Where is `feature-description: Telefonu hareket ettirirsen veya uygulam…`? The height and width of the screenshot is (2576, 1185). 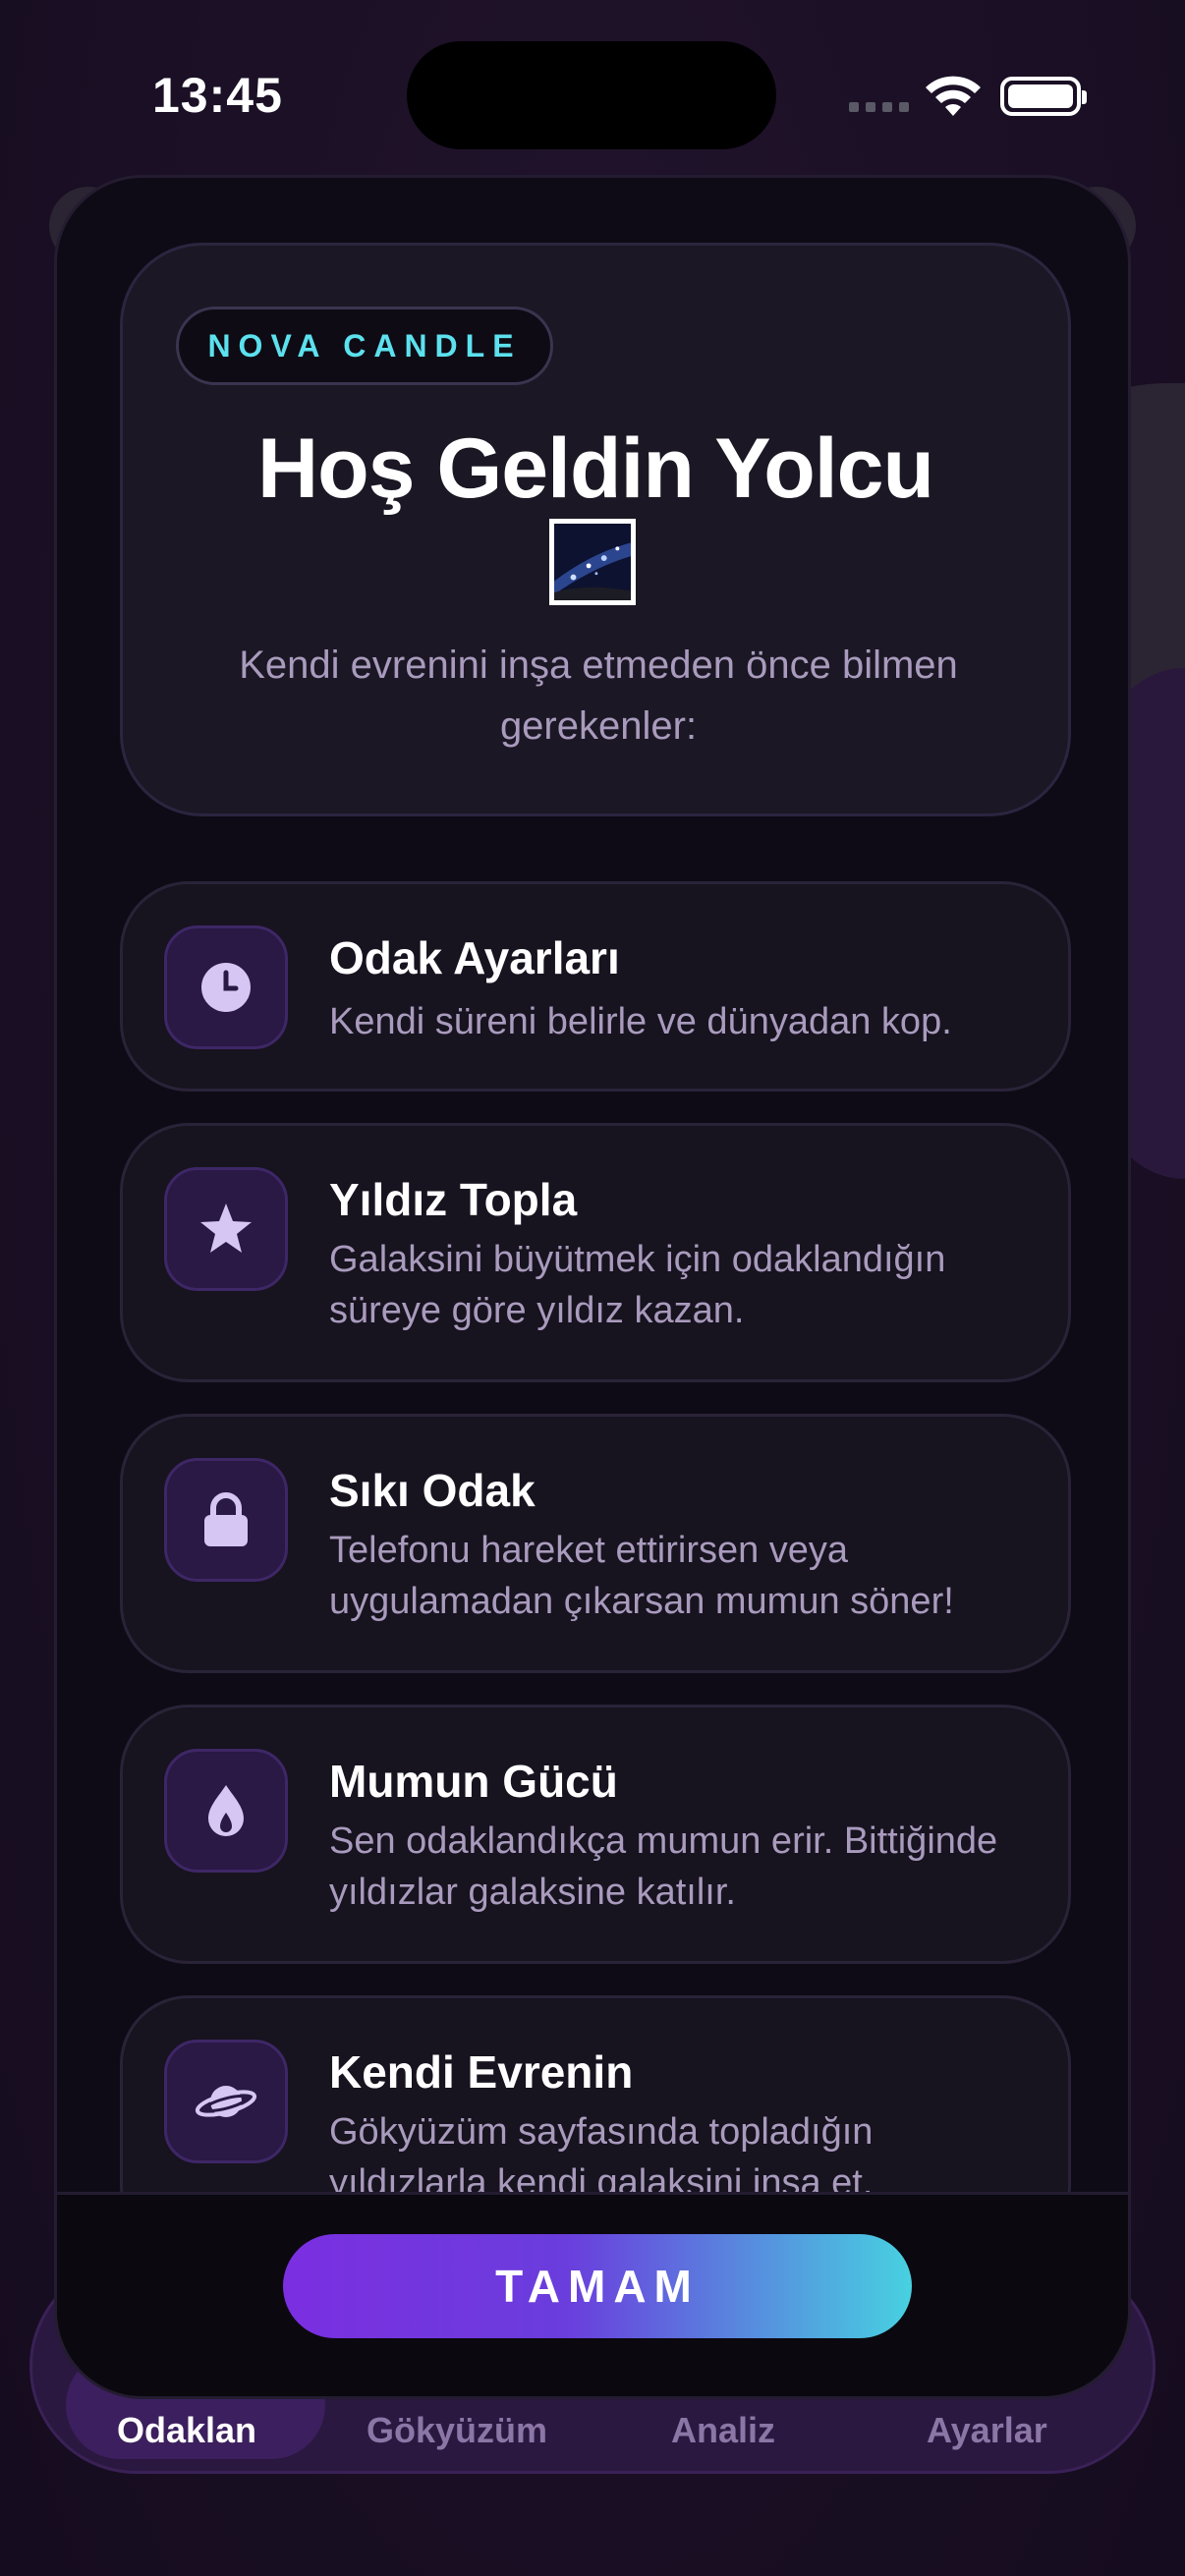
feature-description: Telefonu hareket ettirirsen veya uygulam… is located at coordinates (641, 1576).